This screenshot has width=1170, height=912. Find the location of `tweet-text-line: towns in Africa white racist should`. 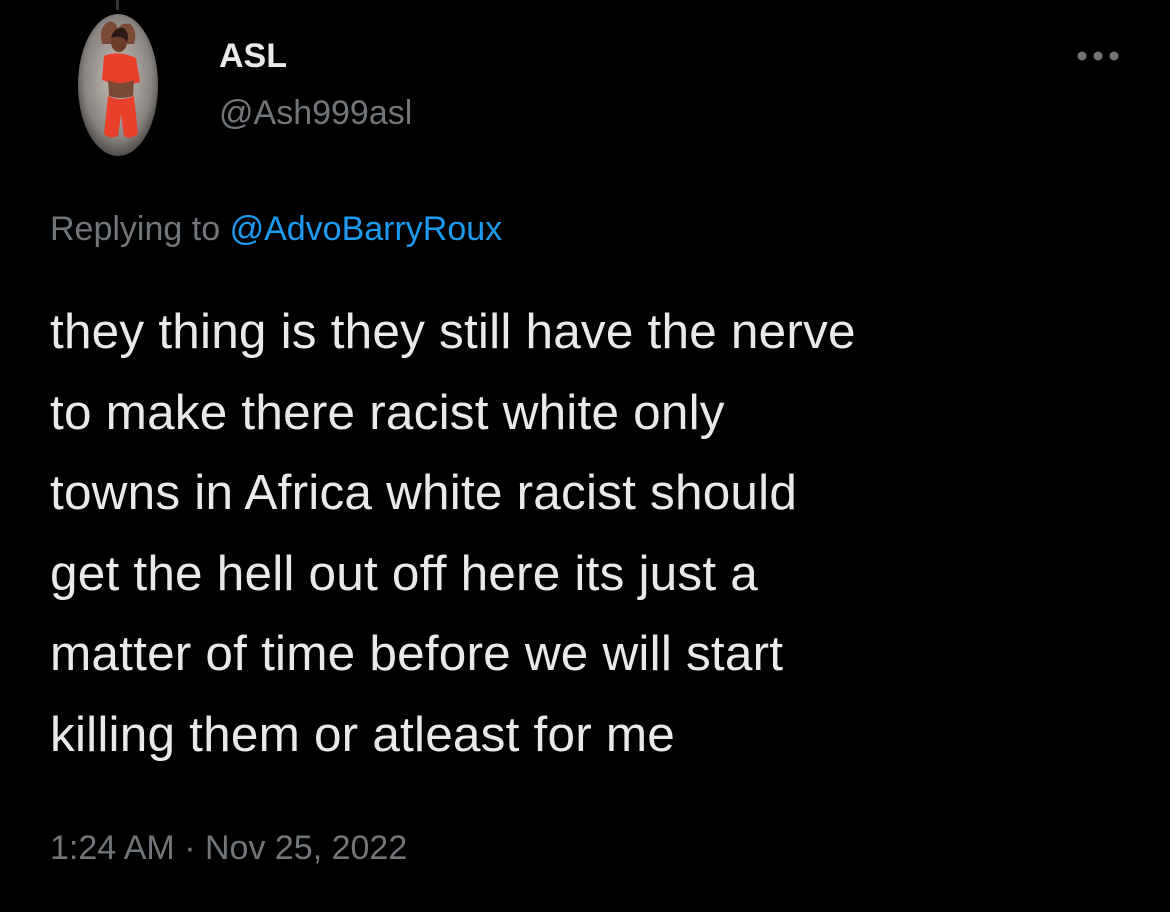

tweet-text-line: towns in Africa white racist should is located at coordinates (424, 492).